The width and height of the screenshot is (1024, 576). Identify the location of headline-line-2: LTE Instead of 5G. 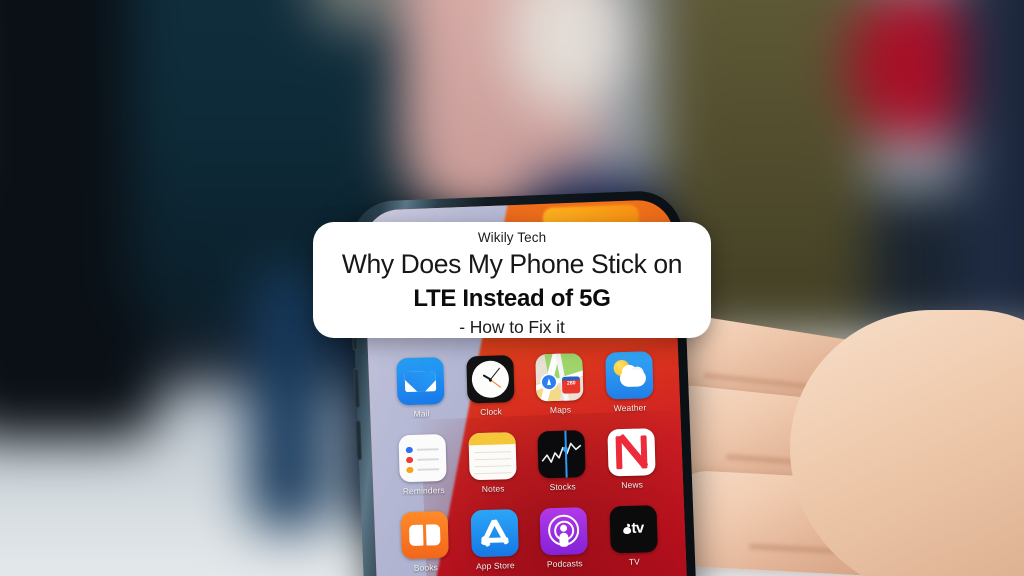
(512, 298).